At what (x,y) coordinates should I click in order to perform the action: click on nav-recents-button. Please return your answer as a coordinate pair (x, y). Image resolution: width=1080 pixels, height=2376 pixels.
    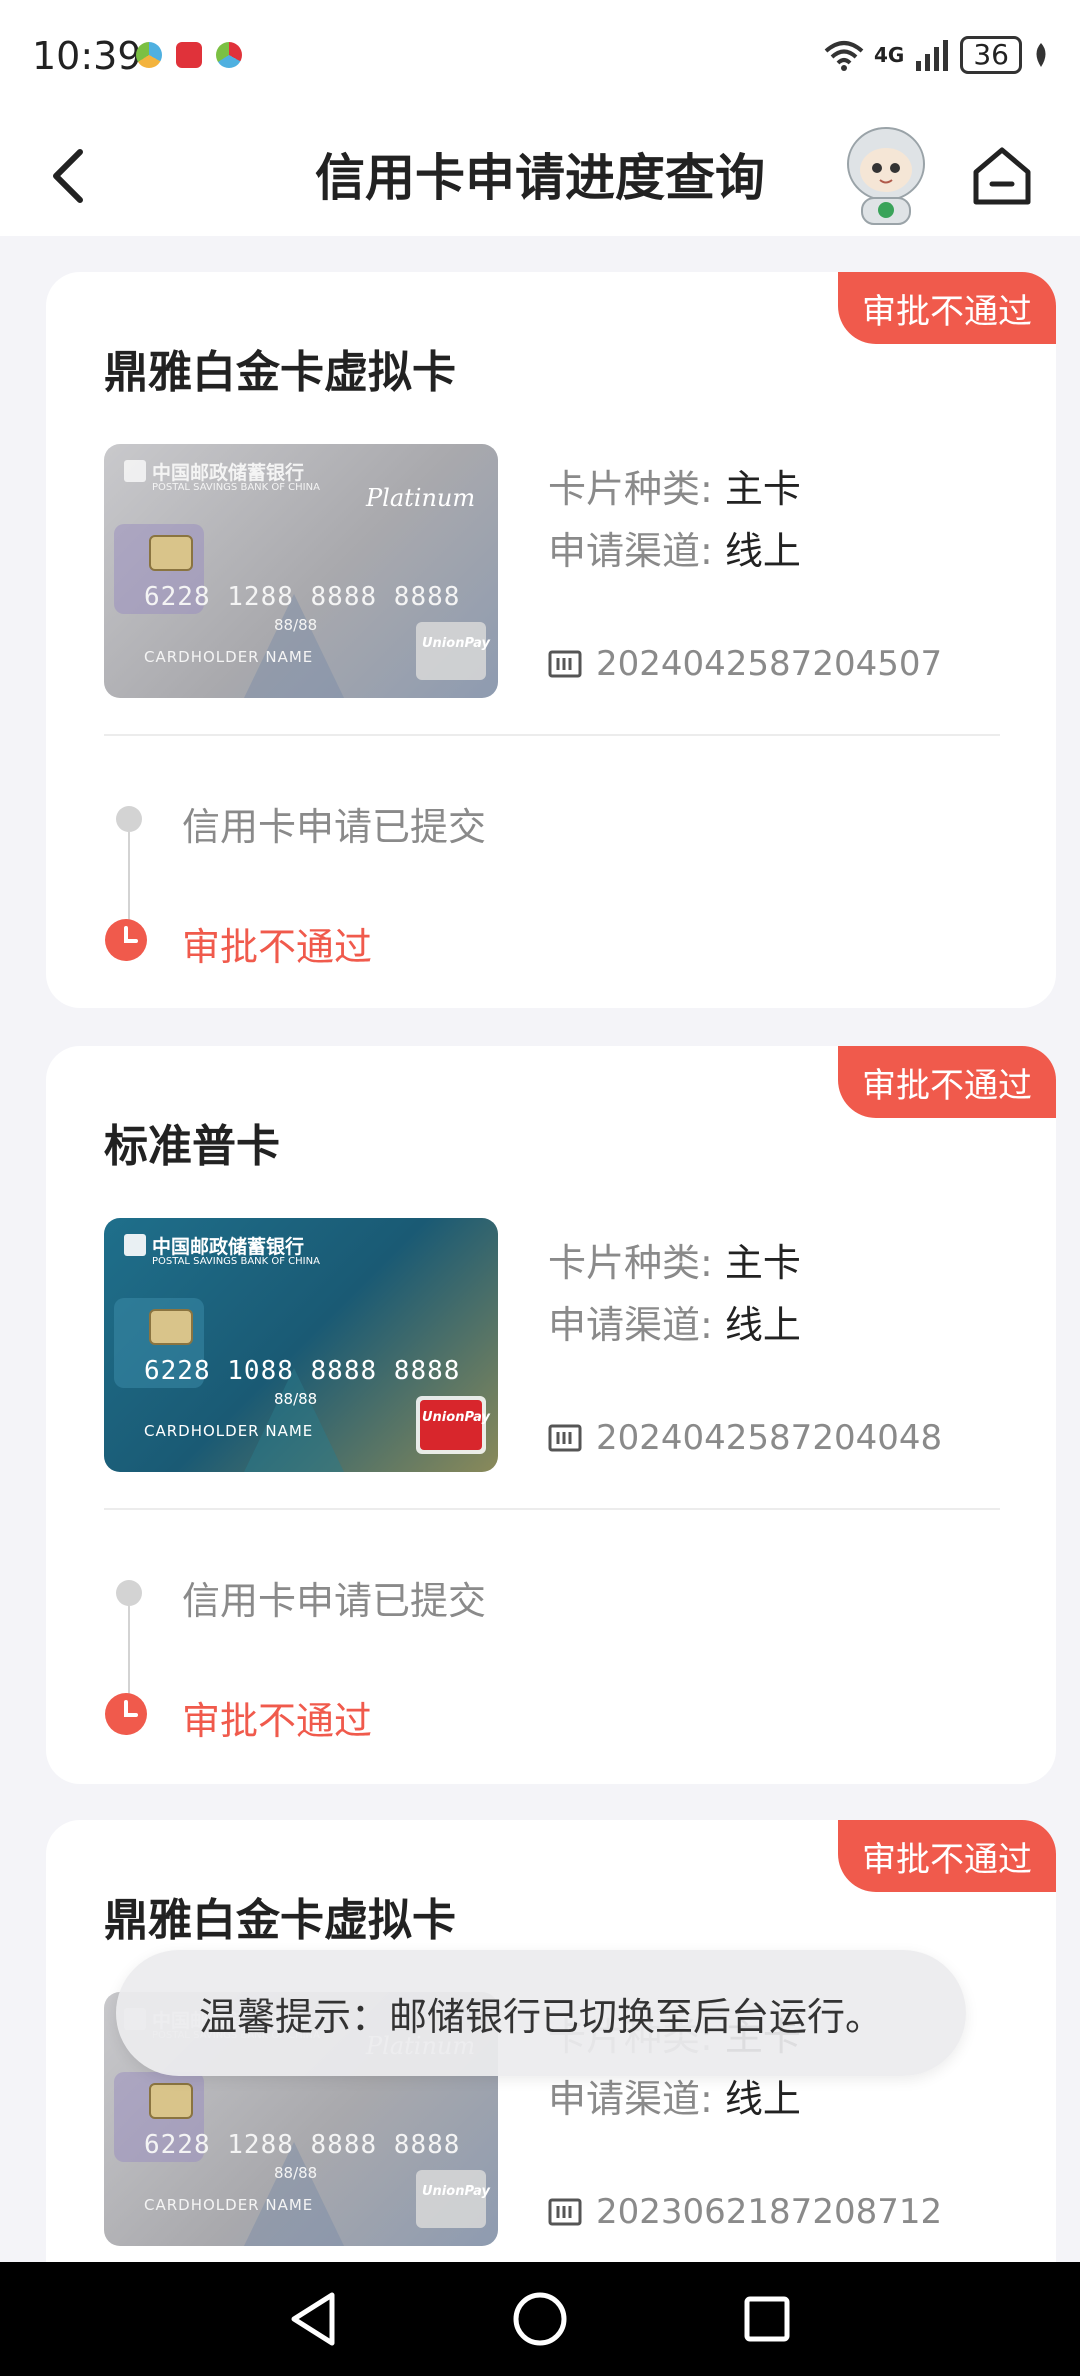
    Looking at the image, I should click on (767, 2319).